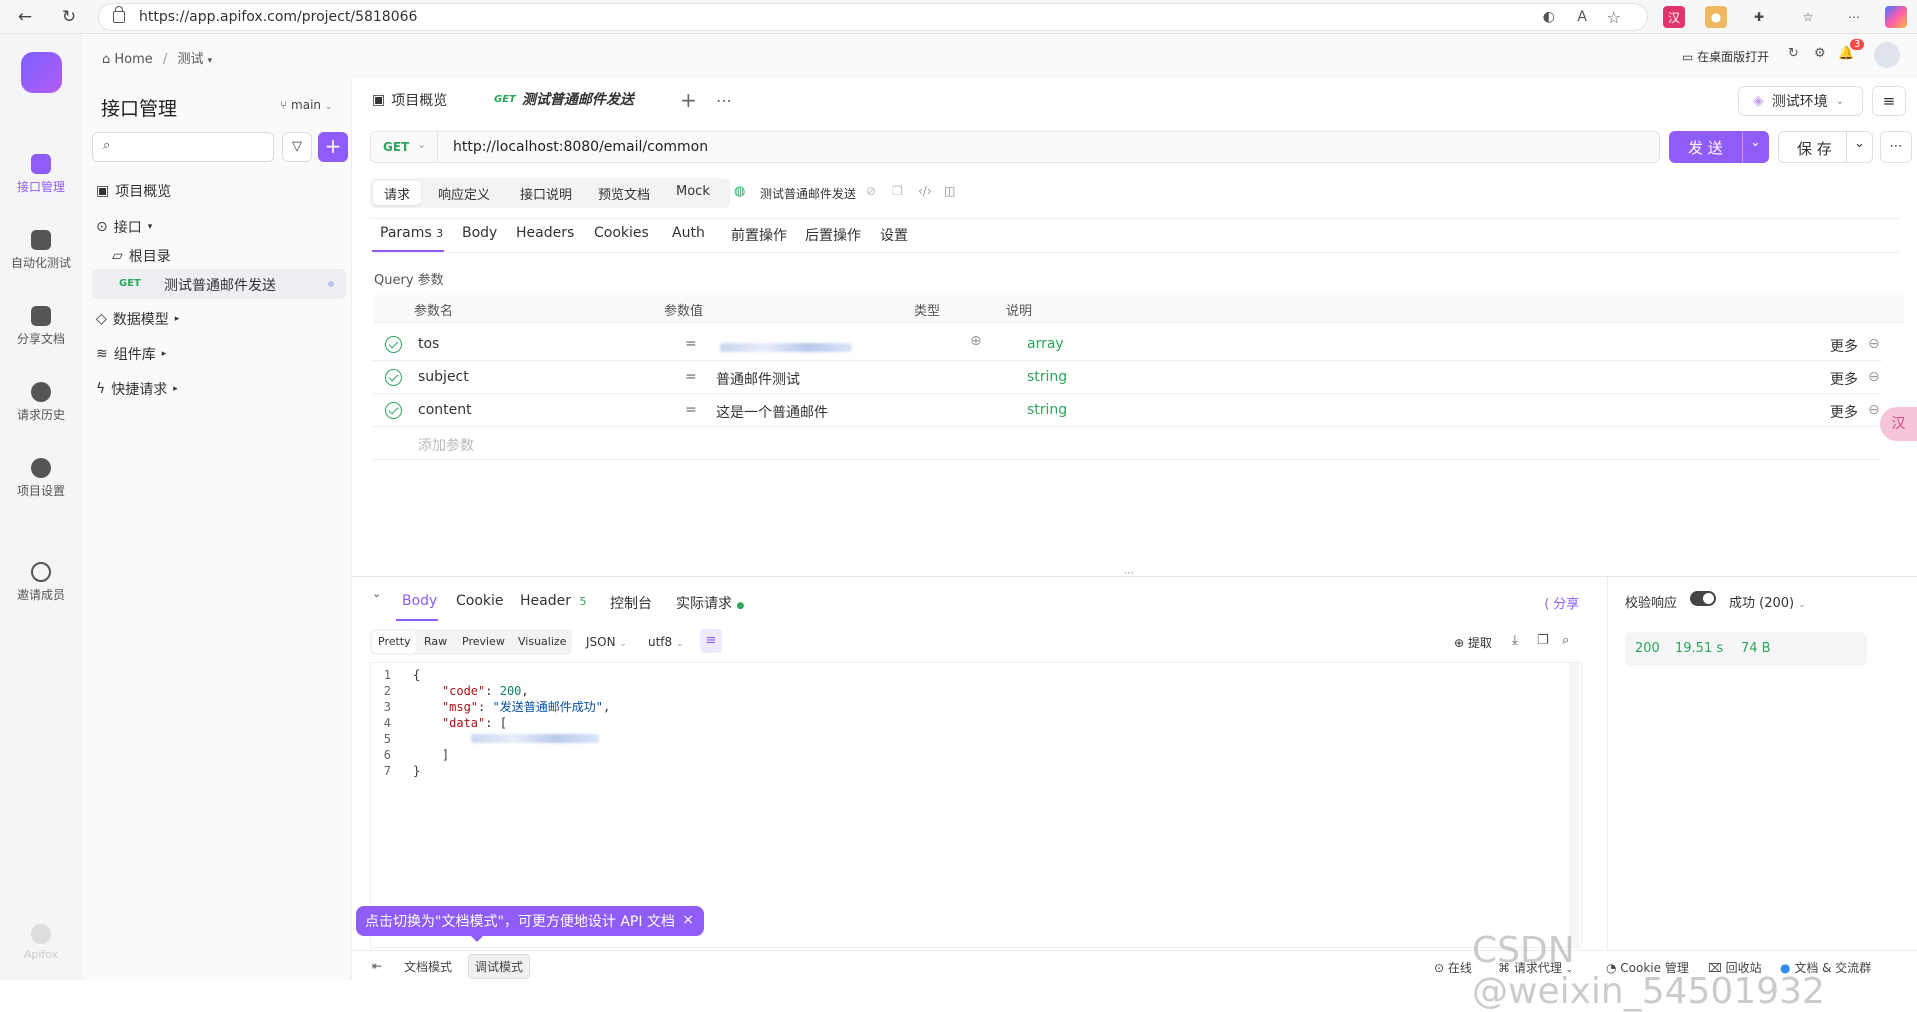 Image resolution: width=1917 pixels, height=1012 pixels. What do you see at coordinates (409, 100) in the screenshot?
I see `tab-overview: ▣ 项目概览` at bounding box center [409, 100].